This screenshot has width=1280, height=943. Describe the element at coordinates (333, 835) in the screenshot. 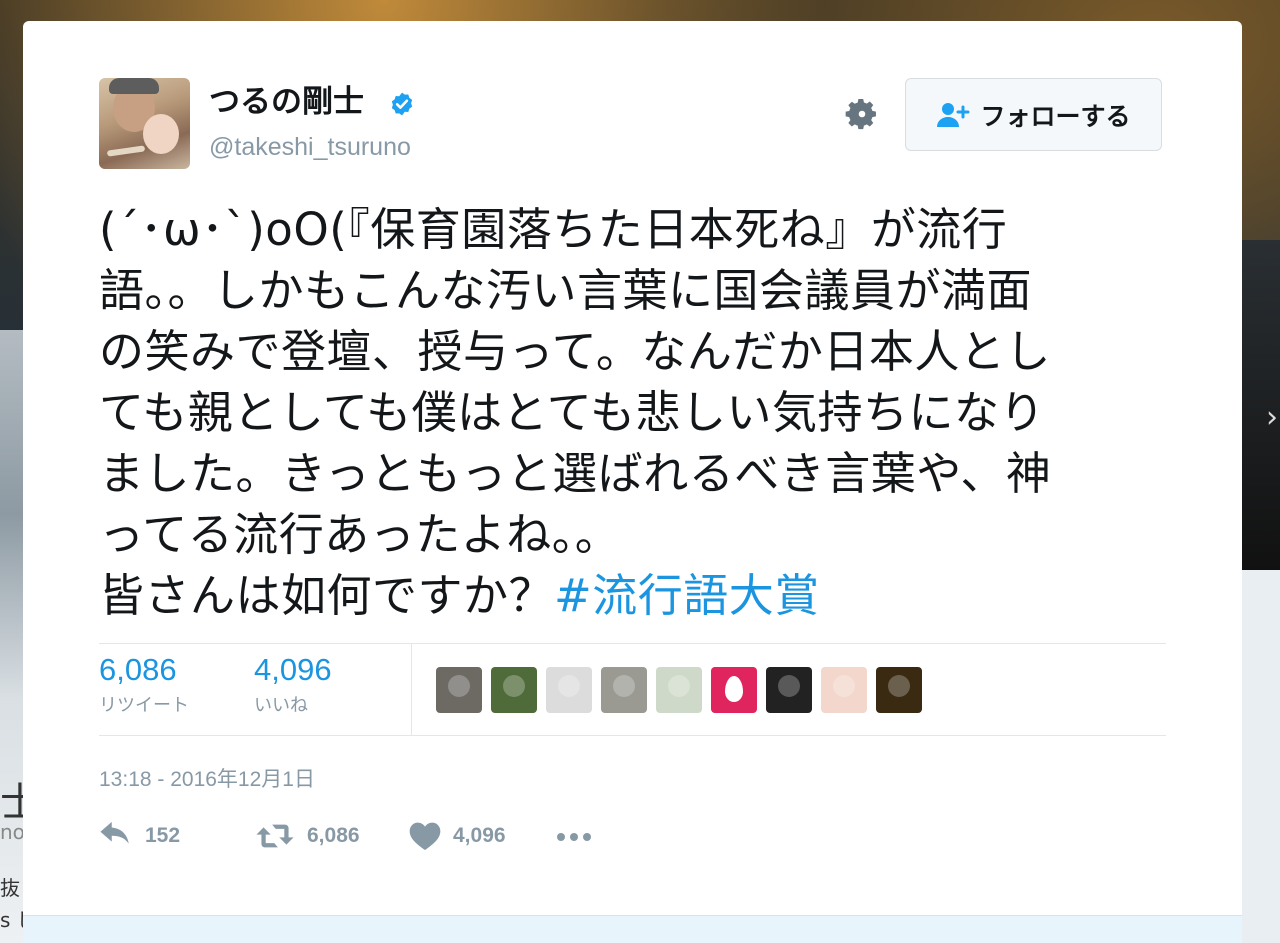

I see `retweet-action-count: 6,086` at that location.